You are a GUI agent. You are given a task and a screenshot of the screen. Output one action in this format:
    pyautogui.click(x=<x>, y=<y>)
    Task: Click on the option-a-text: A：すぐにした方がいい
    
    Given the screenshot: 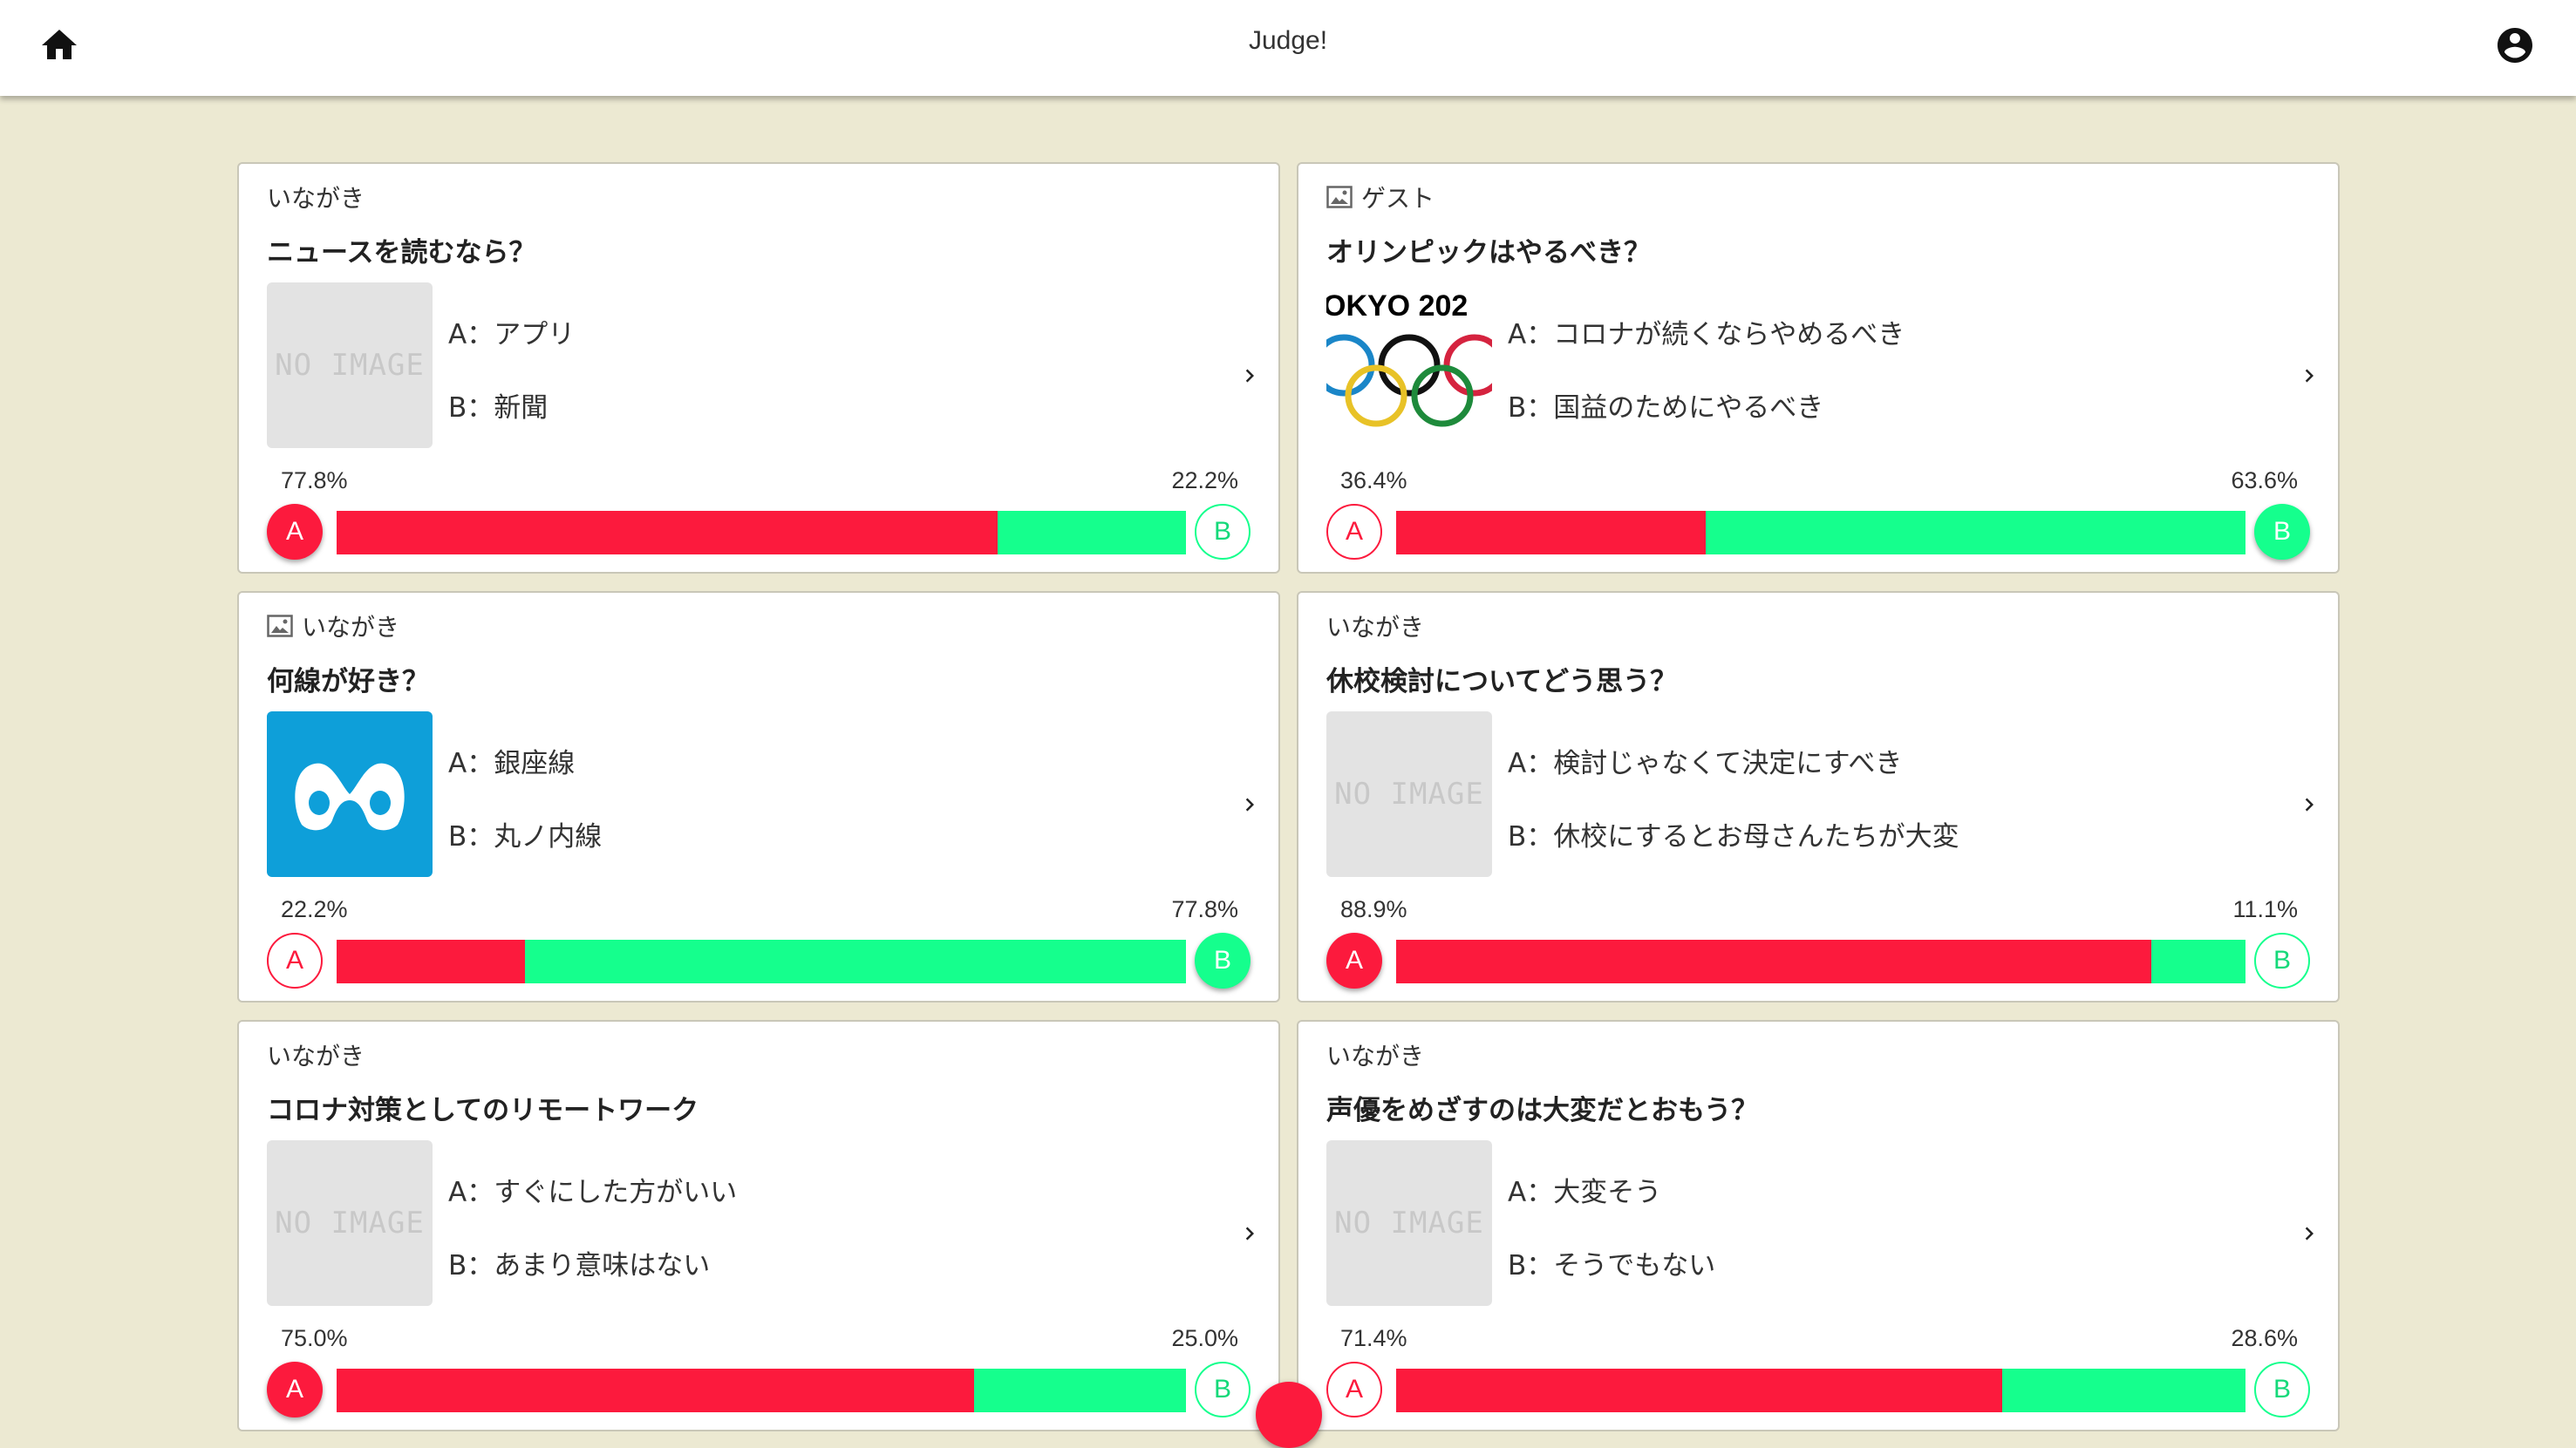 What is the action you would take?
    pyautogui.click(x=593, y=1192)
    